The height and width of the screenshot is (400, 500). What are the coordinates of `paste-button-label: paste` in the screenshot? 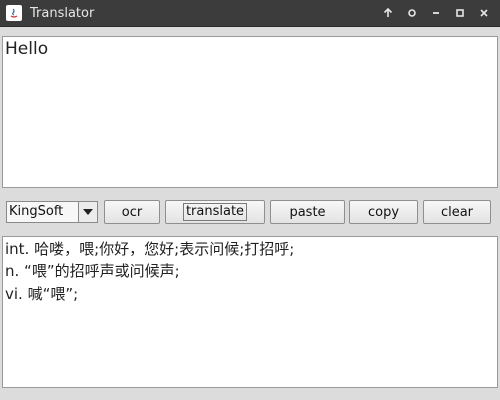 It's located at (307, 212).